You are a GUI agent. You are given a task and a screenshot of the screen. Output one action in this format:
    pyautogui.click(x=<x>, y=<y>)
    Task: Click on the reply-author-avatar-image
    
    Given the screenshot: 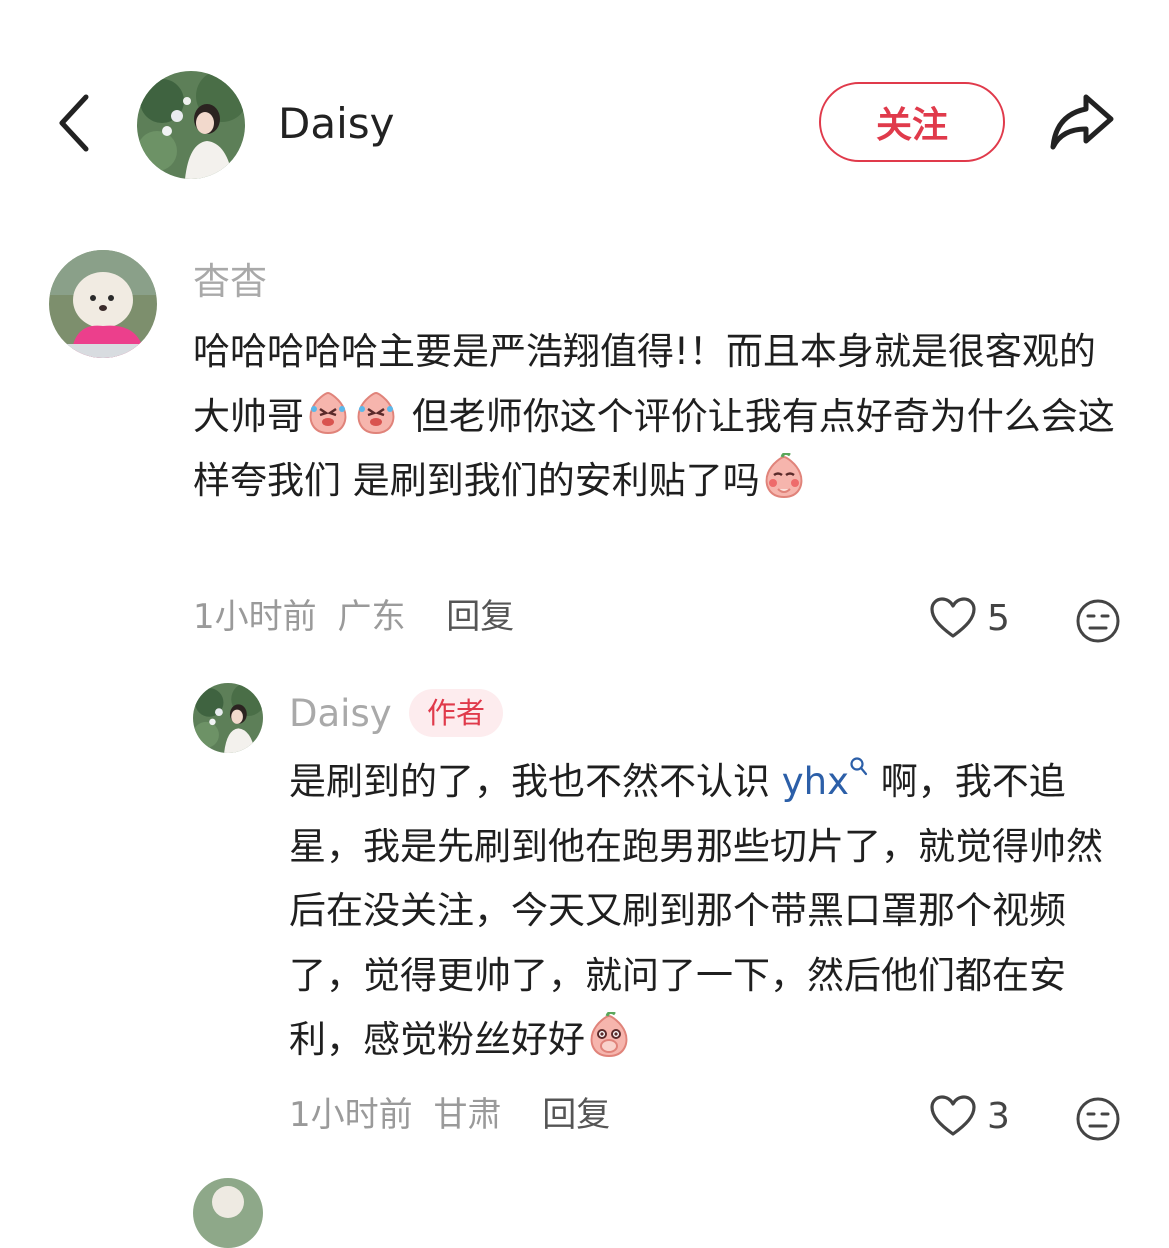 What is the action you would take?
    pyautogui.click(x=228, y=718)
    